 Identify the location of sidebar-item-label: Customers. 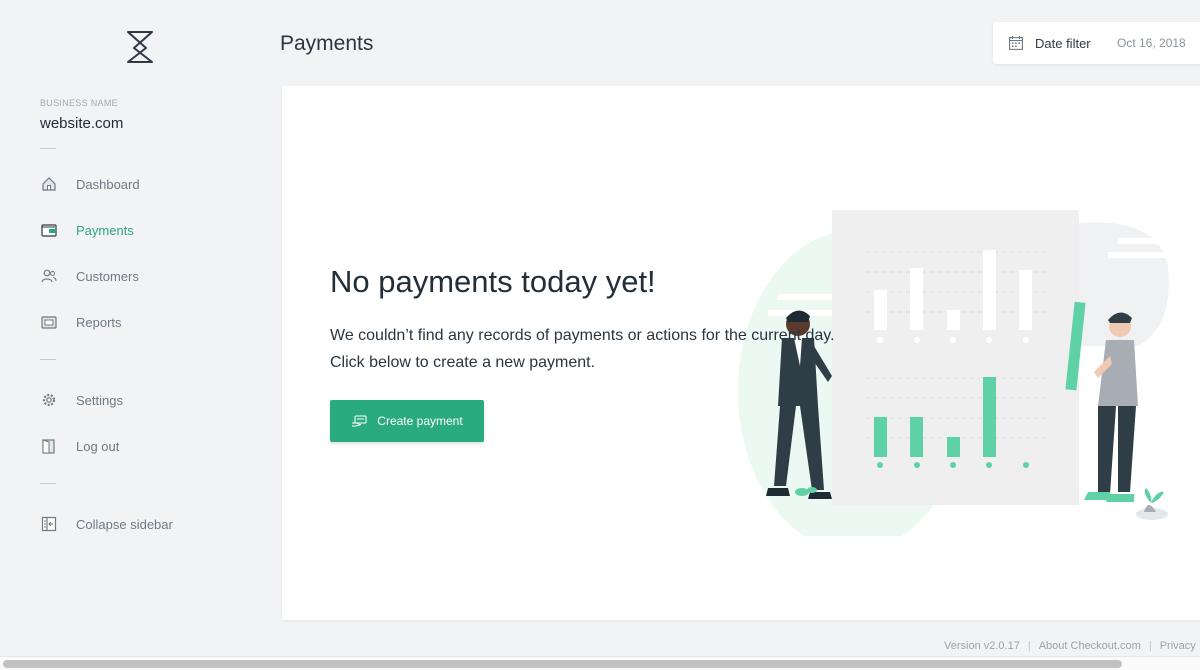
(107, 276).